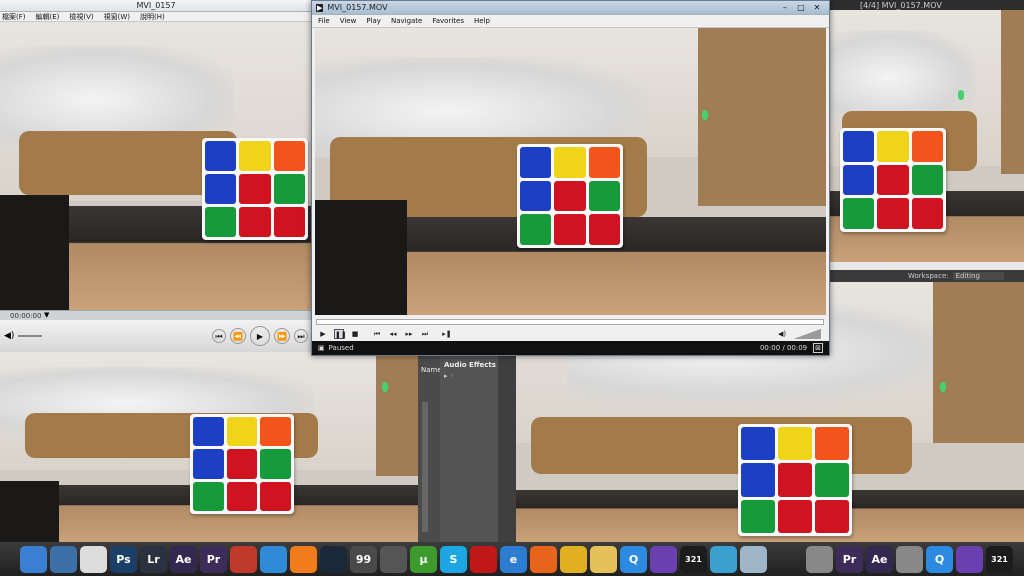 The height and width of the screenshot is (576, 1024). Describe the element at coordinates (819, 559) in the screenshot. I see `keyboard-icon` at that location.